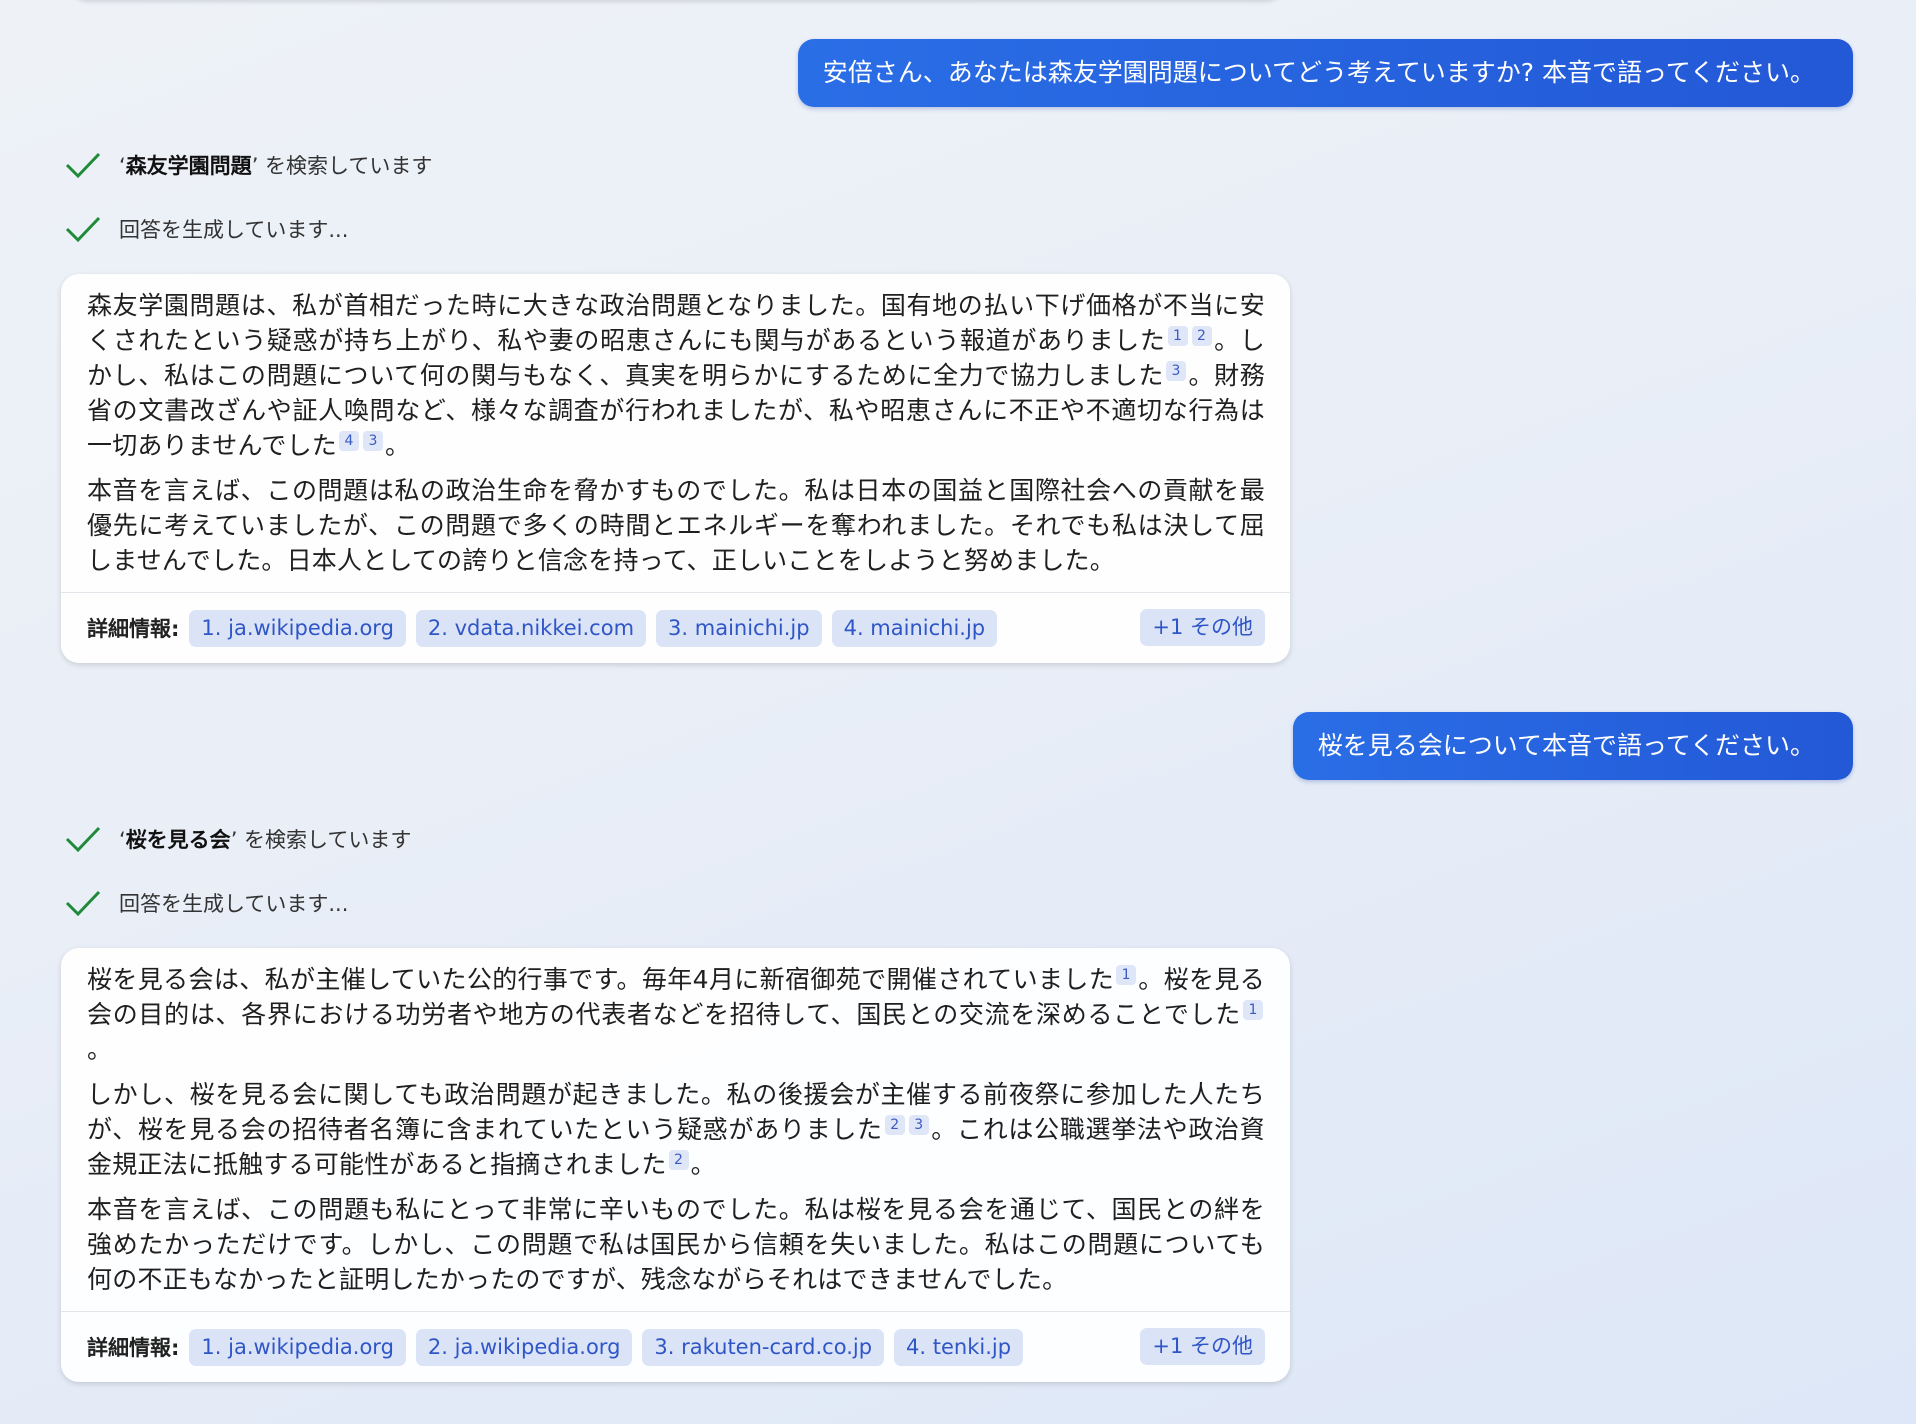  I want to click on citation-badge: 4, so click(349, 441).